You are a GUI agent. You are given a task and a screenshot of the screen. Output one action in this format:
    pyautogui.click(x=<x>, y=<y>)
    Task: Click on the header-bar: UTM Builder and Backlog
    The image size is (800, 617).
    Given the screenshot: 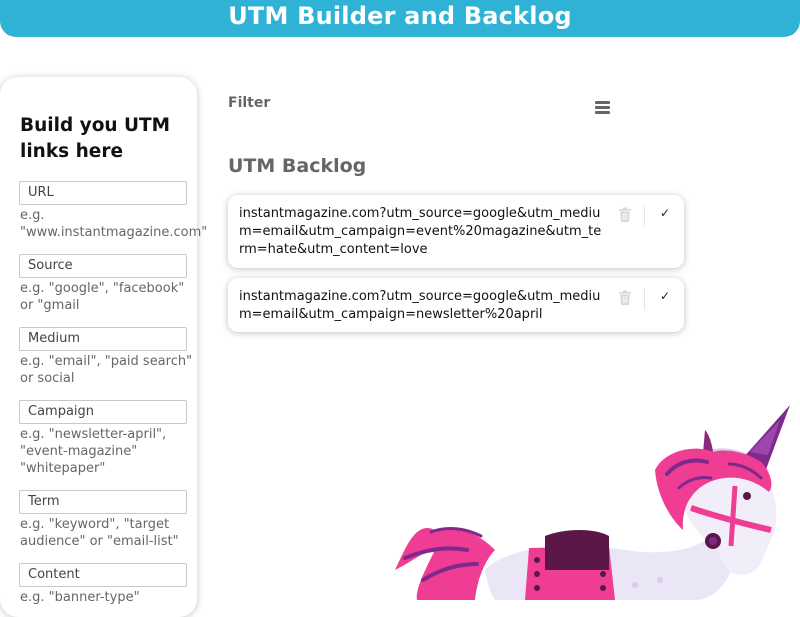 What is the action you would take?
    pyautogui.click(x=400, y=18)
    